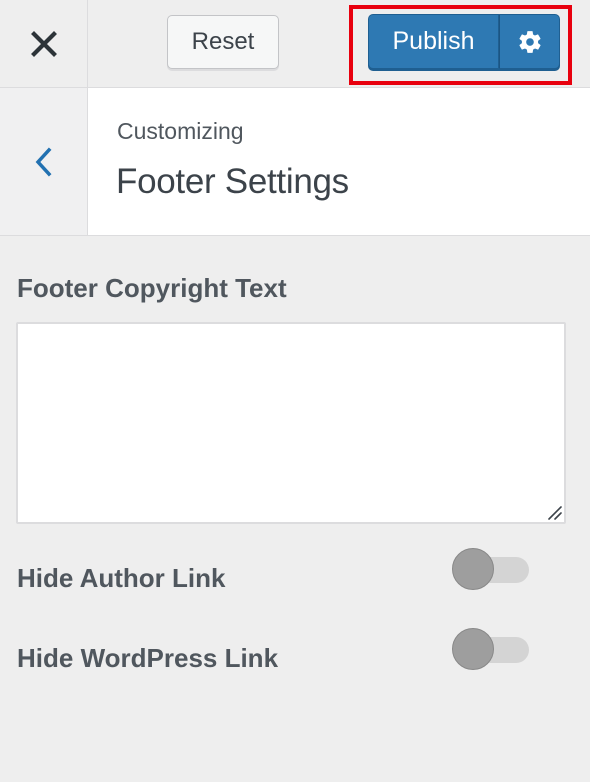 This screenshot has width=590, height=782. Describe the element at coordinates (180, 131) in the screenshot. I see `customizing-label: Customizing` at that location.